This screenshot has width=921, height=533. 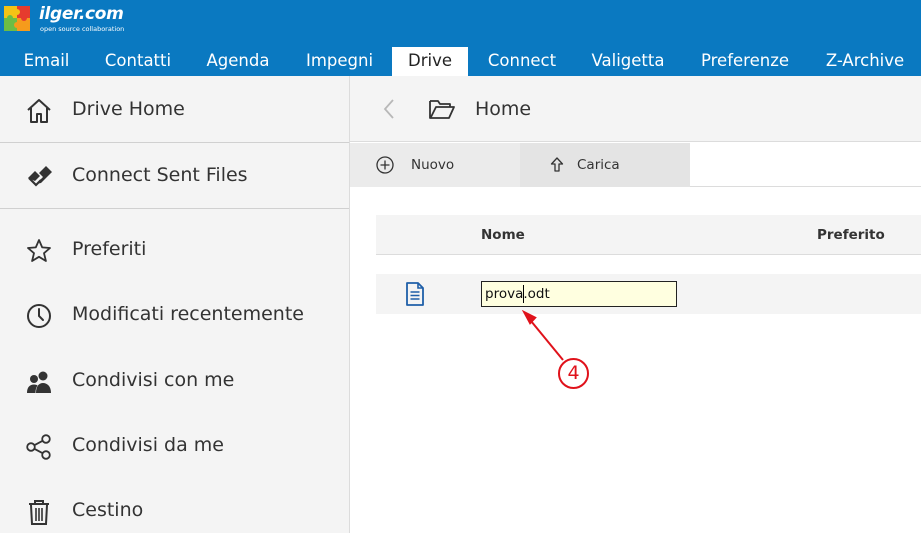 I want to click on share-icon, so click(x=38, y=447).